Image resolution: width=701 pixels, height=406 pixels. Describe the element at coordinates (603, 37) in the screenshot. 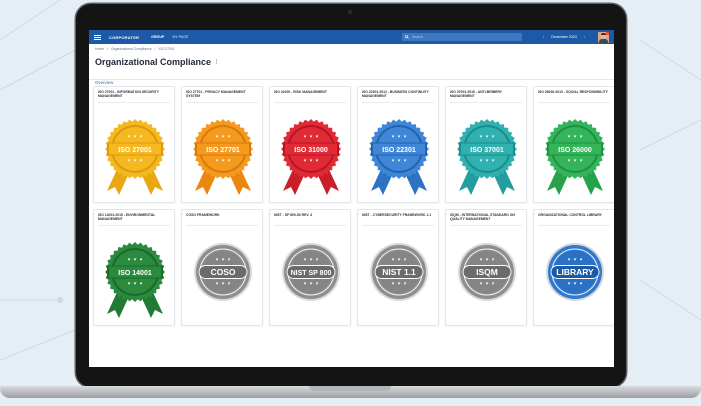

I see `user-avatar` at that location.